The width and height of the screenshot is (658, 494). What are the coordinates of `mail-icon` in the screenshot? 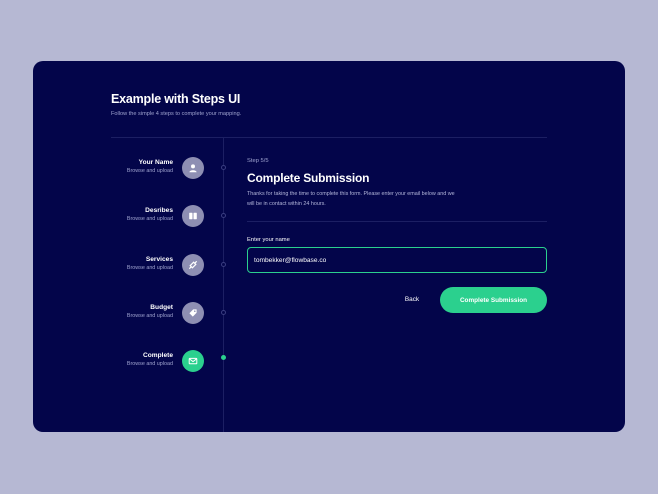 It's located at (193, 361).